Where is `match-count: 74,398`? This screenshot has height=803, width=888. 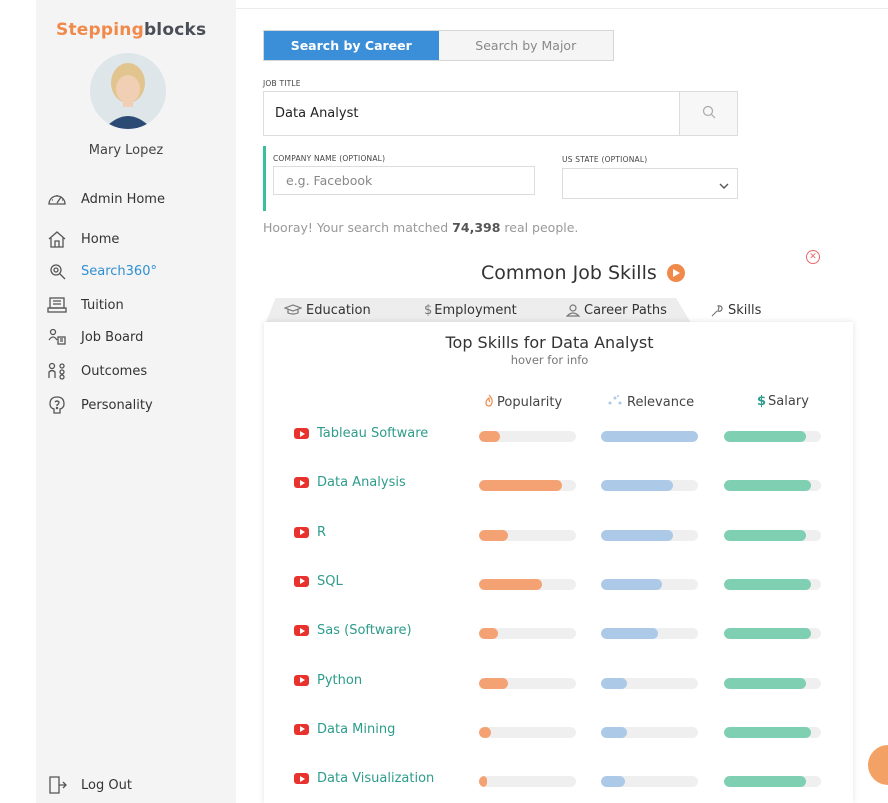 match-count: 74,398 is located at coordinates (476, 227).